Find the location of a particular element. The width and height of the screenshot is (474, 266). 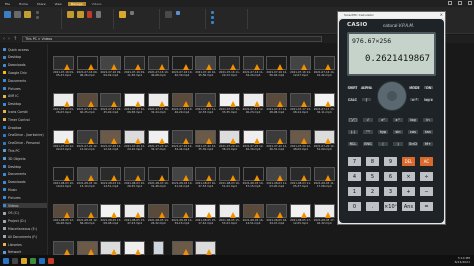

file-tile: 2021-08-03 10-47-53.mp4 is located at coordinates (206, 177).